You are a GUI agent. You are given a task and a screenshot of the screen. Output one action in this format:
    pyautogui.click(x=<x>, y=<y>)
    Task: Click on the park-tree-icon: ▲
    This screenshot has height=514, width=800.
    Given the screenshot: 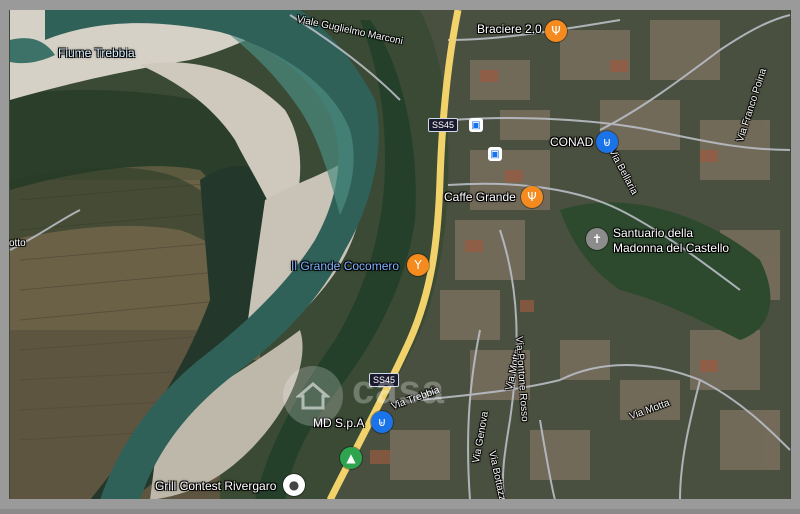 What is the action you would take?
    pyautogui.click(x=351, y=458)
    